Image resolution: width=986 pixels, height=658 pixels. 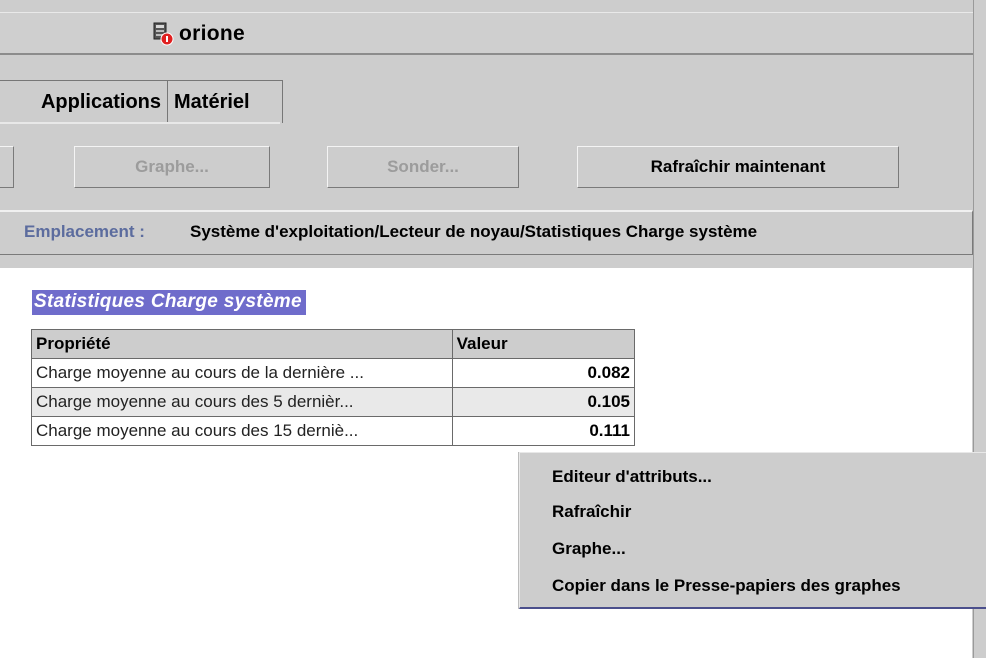 I want to click on tab-applications: Applications, so click(x=84, y=101).